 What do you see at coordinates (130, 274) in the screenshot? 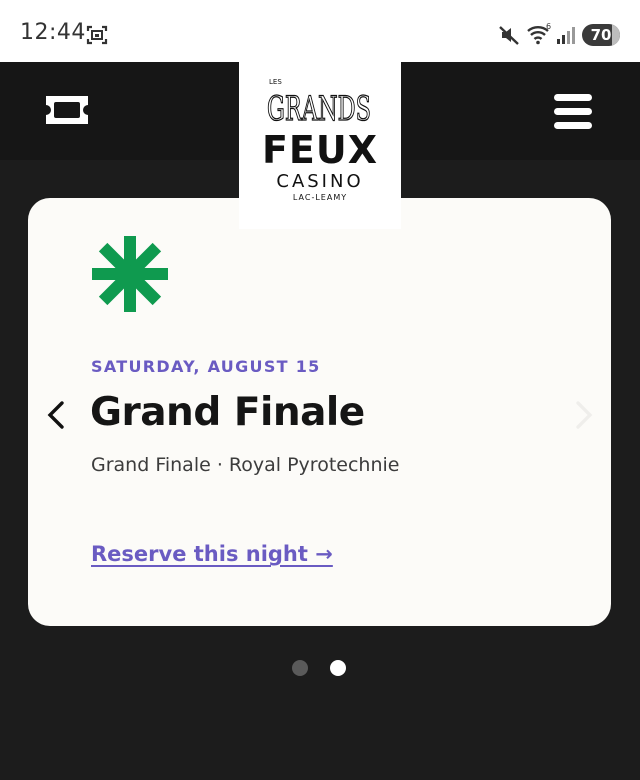
I see `asterisk-icon` at bounding box center [130, 274].